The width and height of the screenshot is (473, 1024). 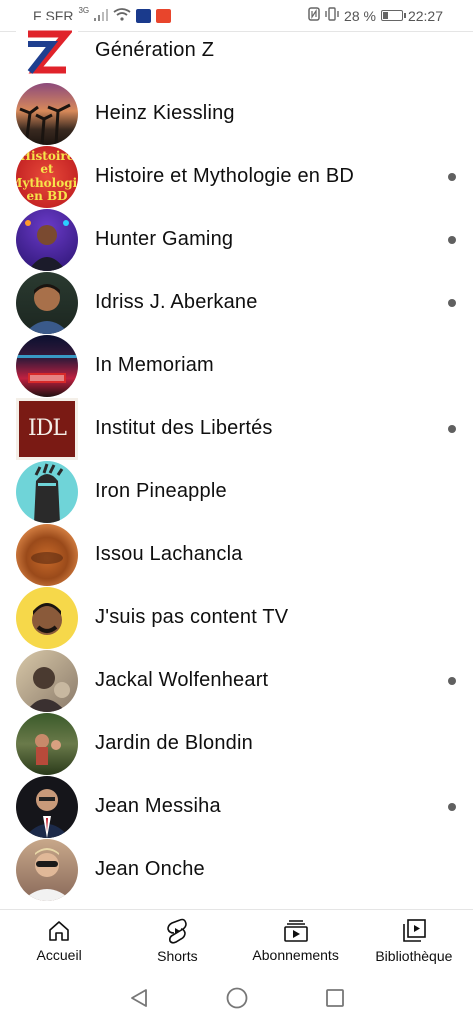 What do you see at coordinates (414, 956) in the screenshot?
I see `nav-library-label: Bibliothèque` at bounding box center [414, 956].